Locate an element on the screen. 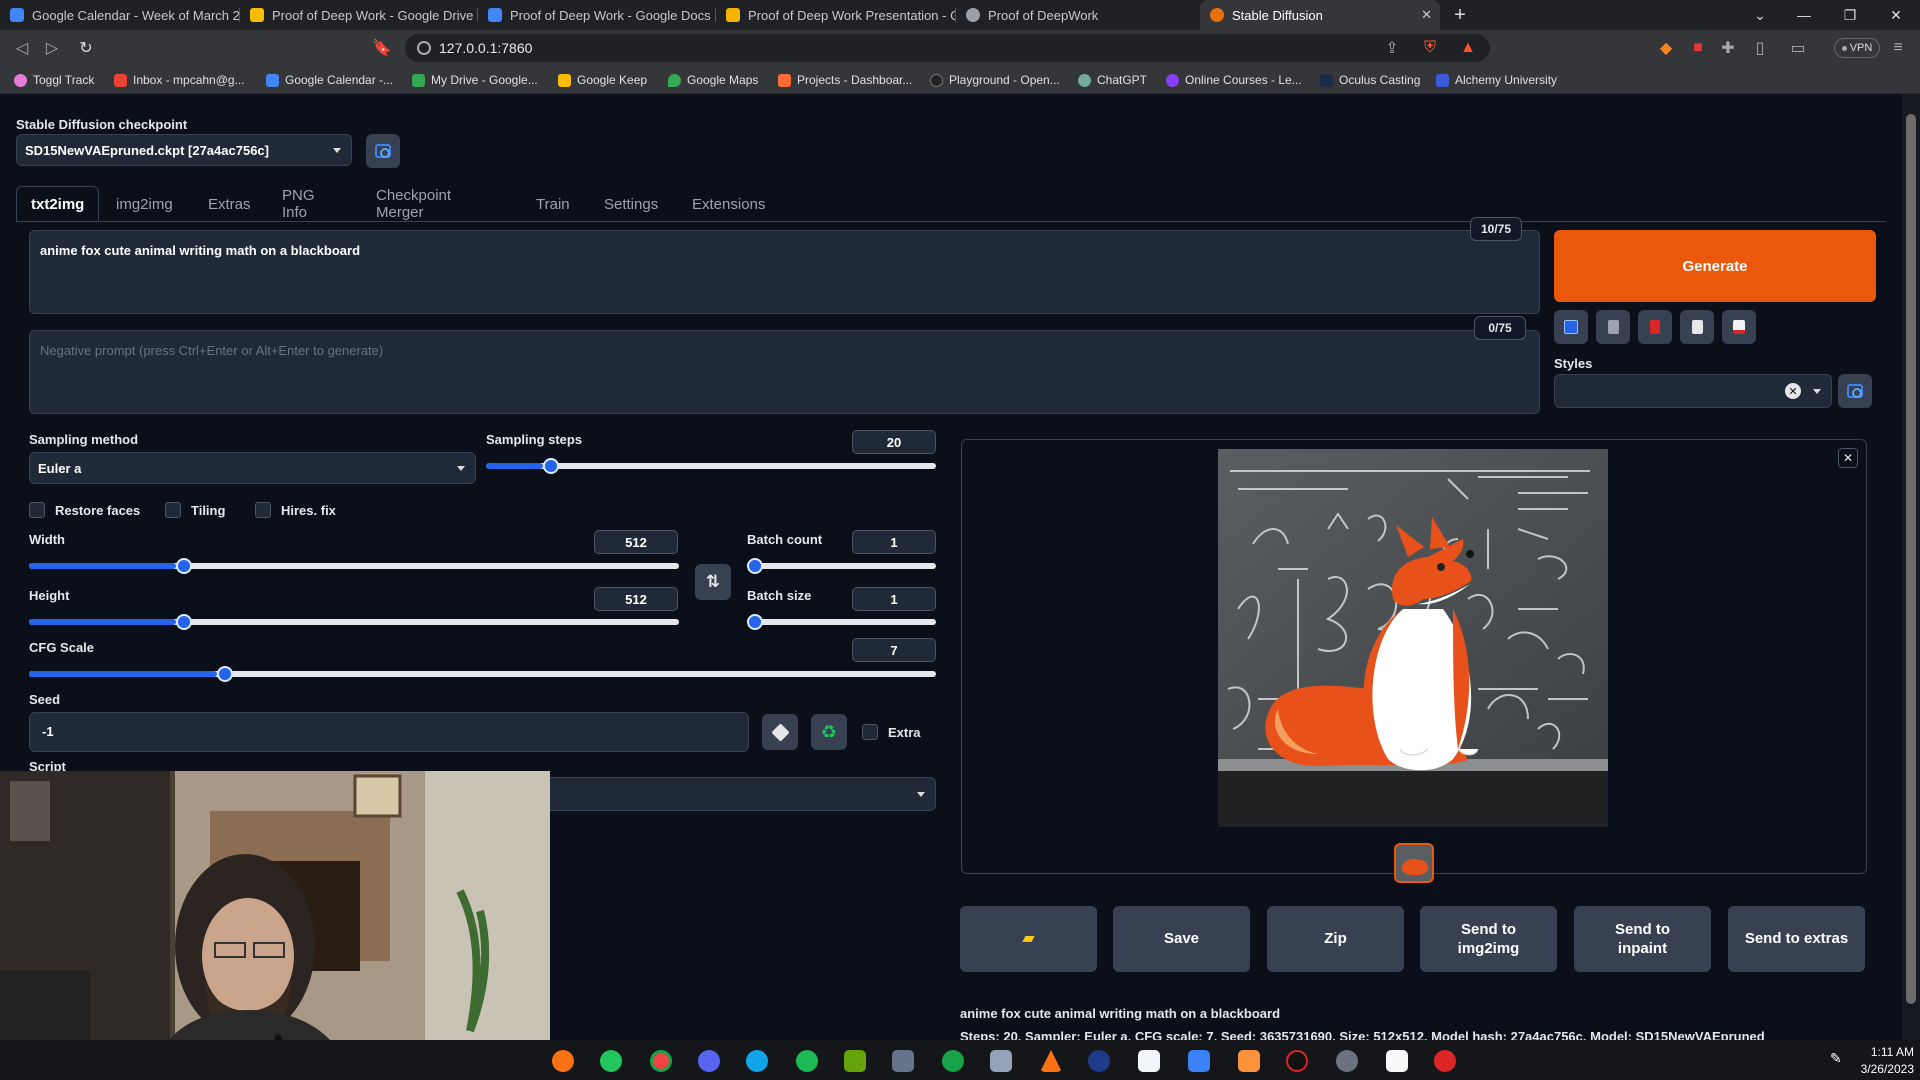 This screenshot has height=1080, width=1920. zip-button: Zip is located at coordinates (1335, 939).